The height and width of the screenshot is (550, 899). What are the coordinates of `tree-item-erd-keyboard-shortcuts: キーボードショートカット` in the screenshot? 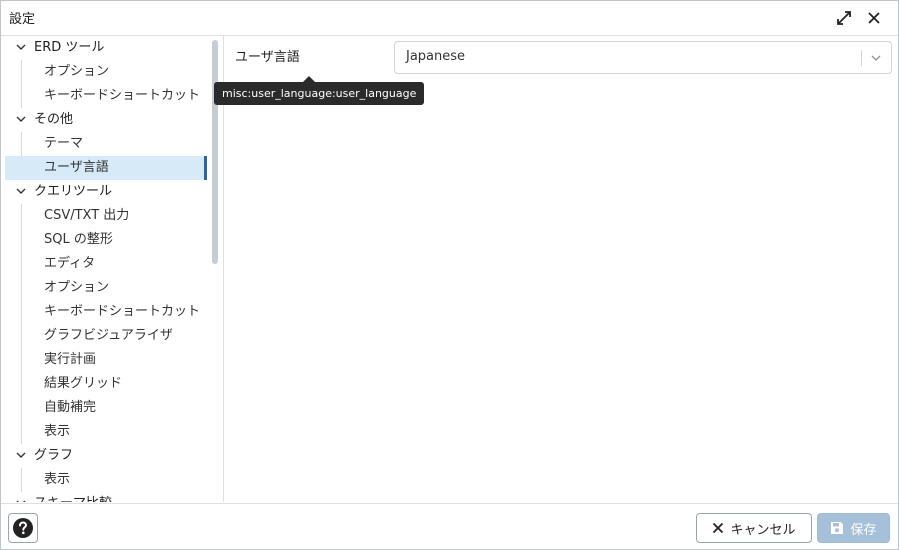 It's located at (106, 96).